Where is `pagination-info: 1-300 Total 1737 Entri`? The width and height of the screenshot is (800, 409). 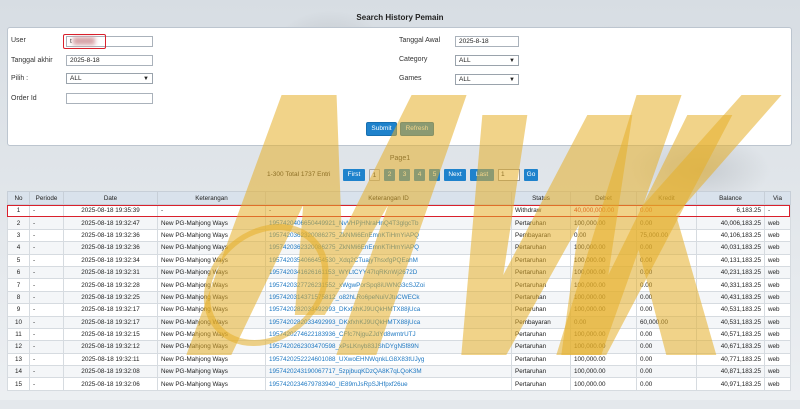 pagination-info: 1-300 Total 1737 Entri is located at coordinates (299, 174).